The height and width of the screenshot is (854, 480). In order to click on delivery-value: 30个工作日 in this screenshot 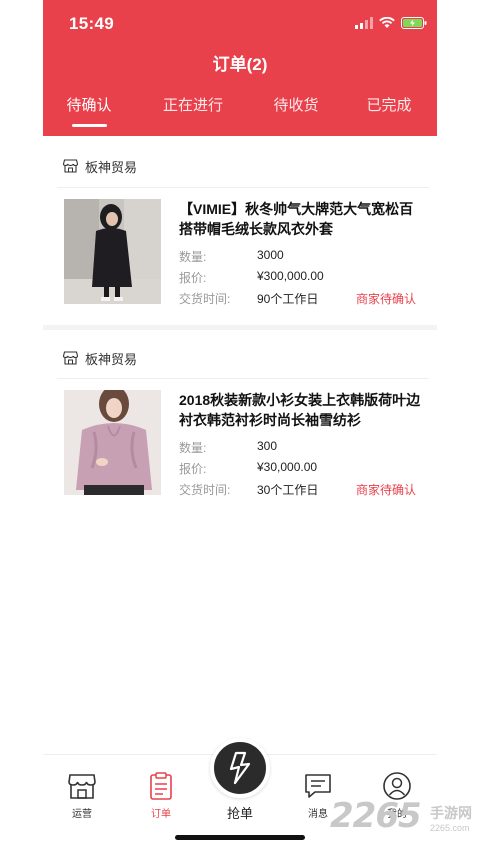, I will do `click(288, 490)`.